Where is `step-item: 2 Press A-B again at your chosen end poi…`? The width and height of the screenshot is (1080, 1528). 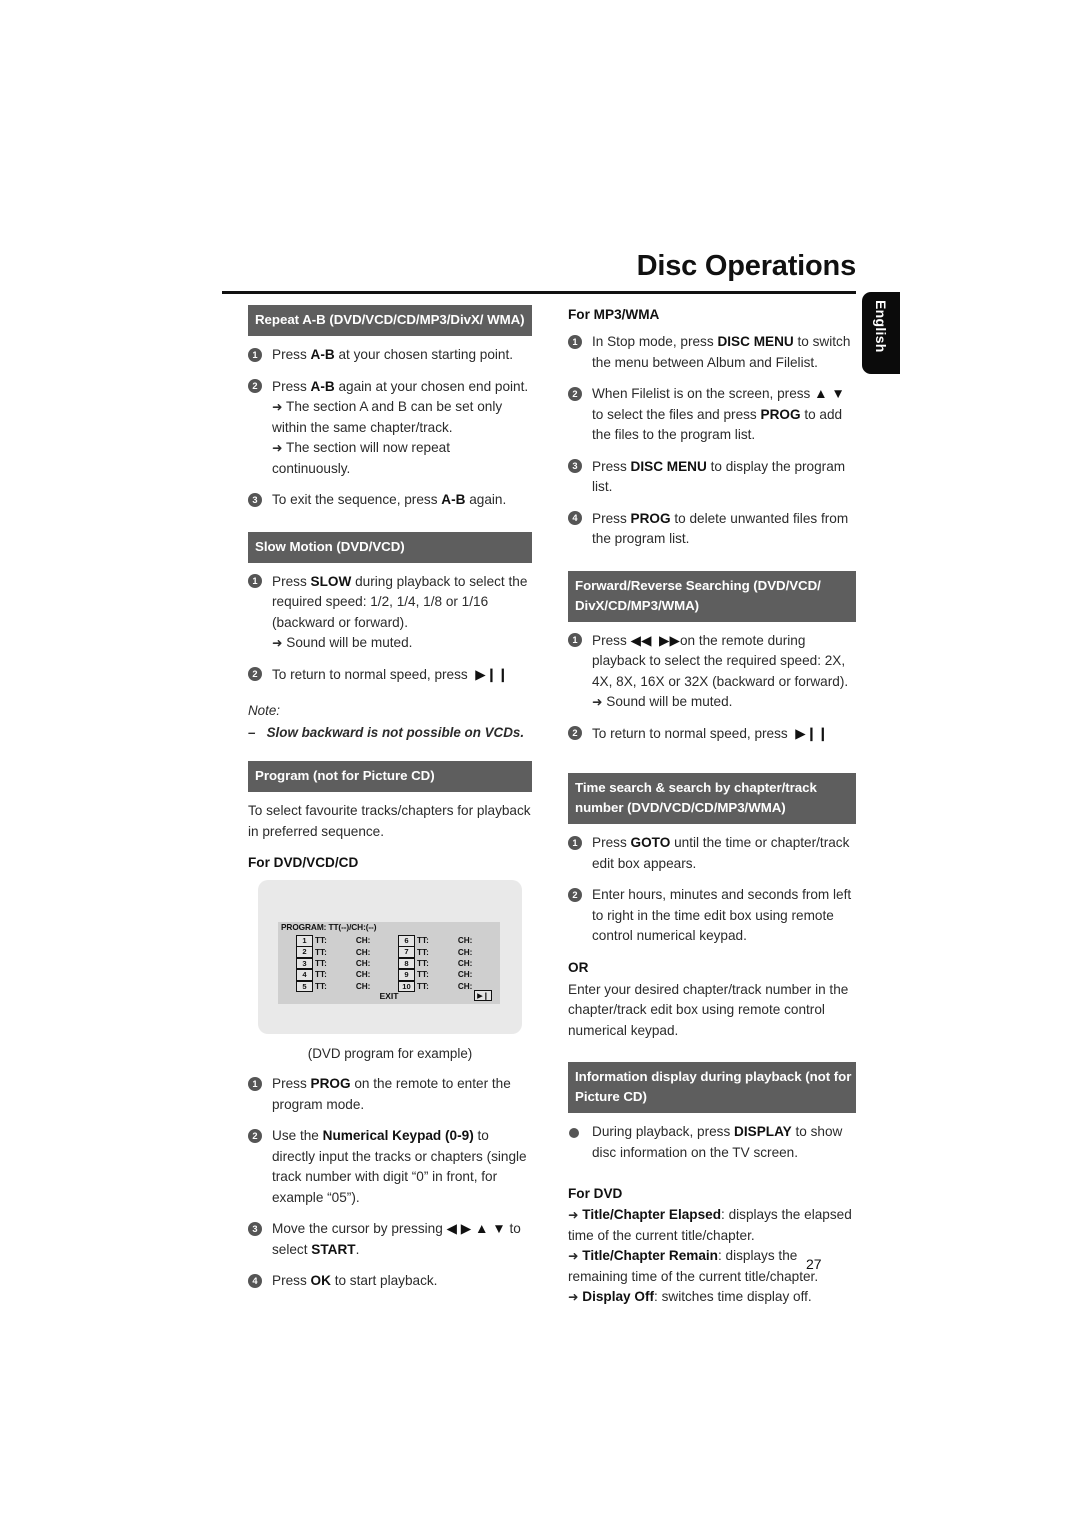 step-item: 2 Press A-B again at your chosen end poi… is located at coordinates (390, 428).